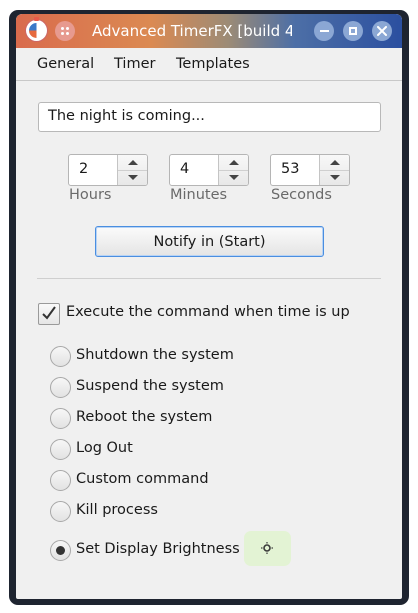  What do you see at coordinates (108, 170) in the screenshot?
I see `hours-spinner: 2` at bounding box center [108, 170].